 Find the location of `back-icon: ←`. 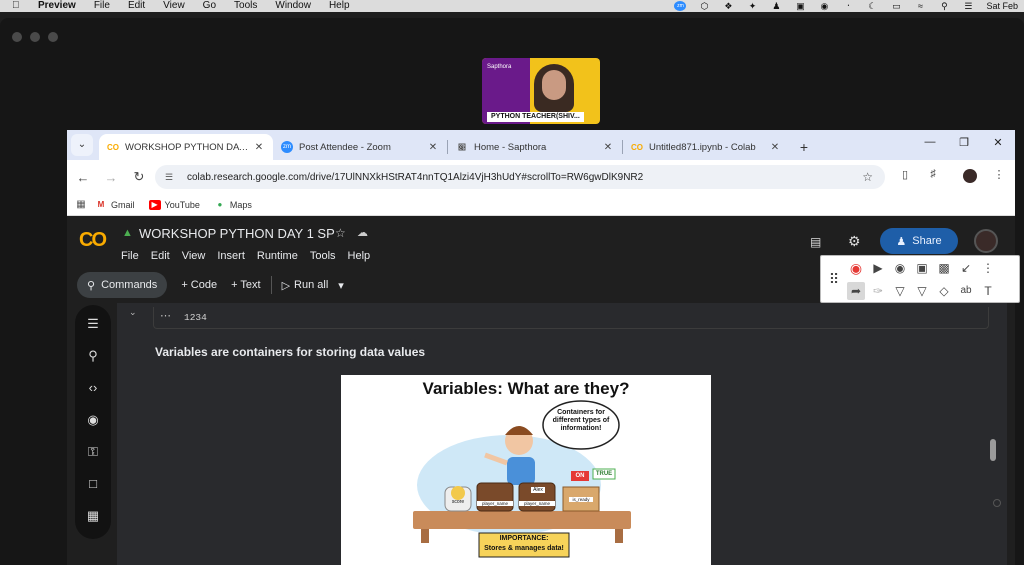

back-icon: ← is located at coordinates (83, 177).